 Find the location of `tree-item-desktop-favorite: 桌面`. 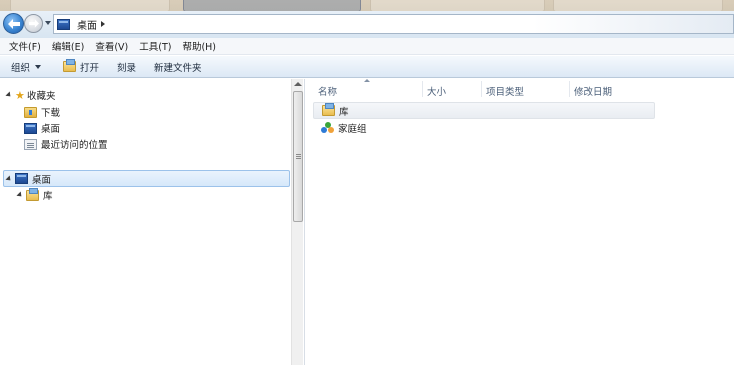

tree-item-desktop-favorite: 桌面 is located at coordinates (42, 128).